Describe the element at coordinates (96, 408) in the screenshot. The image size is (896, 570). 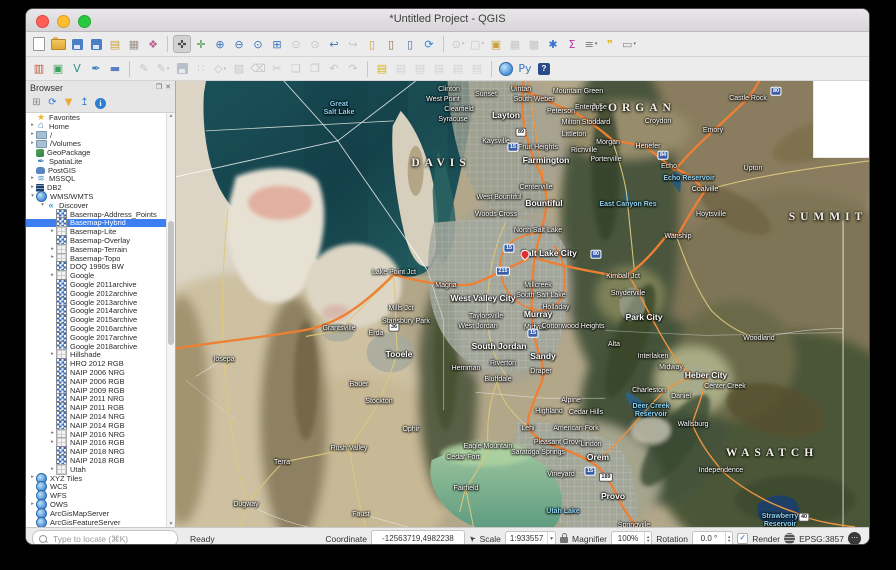
I see `tree-item-naip-2011-rgb: NAIP 2011 RGB` at that location.